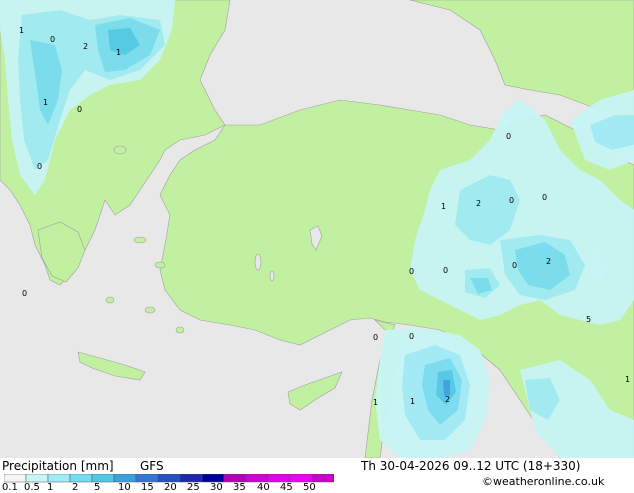 The image size is (634, 493). What do you see at coordinates (309, 487) in the screenshot?
I see `scale-tick-label: 50` at bounding box center [309, 487].